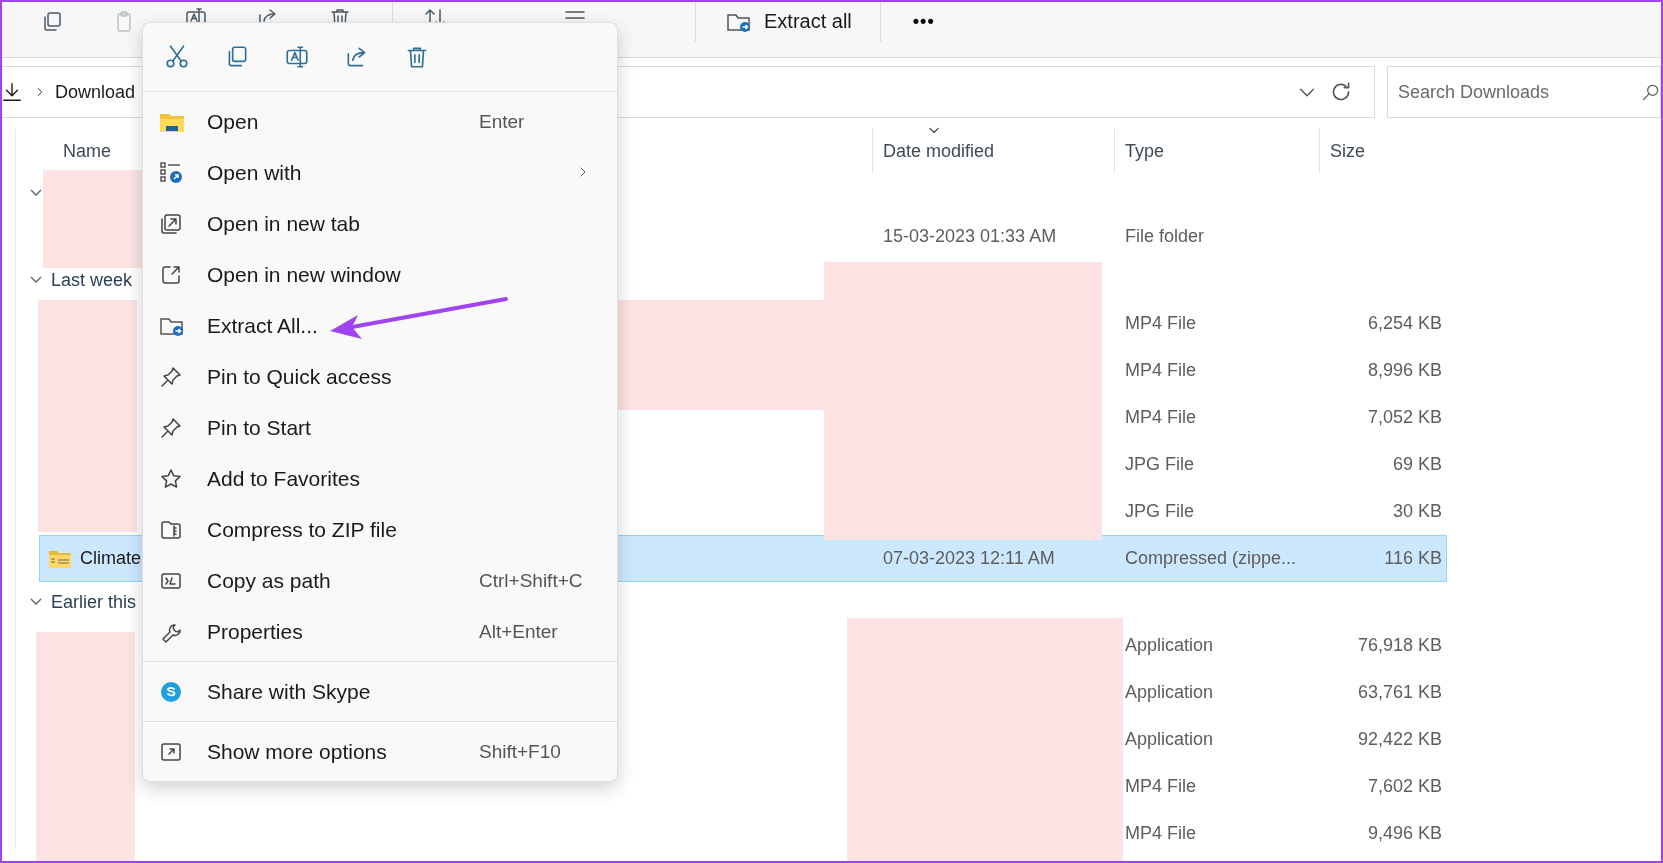 The height and width of the screenshot is (863, 1663). Describe the element at coordinates (1399, 645) in the screenshot. I see `size-cell: 76,918 KB` at that location.